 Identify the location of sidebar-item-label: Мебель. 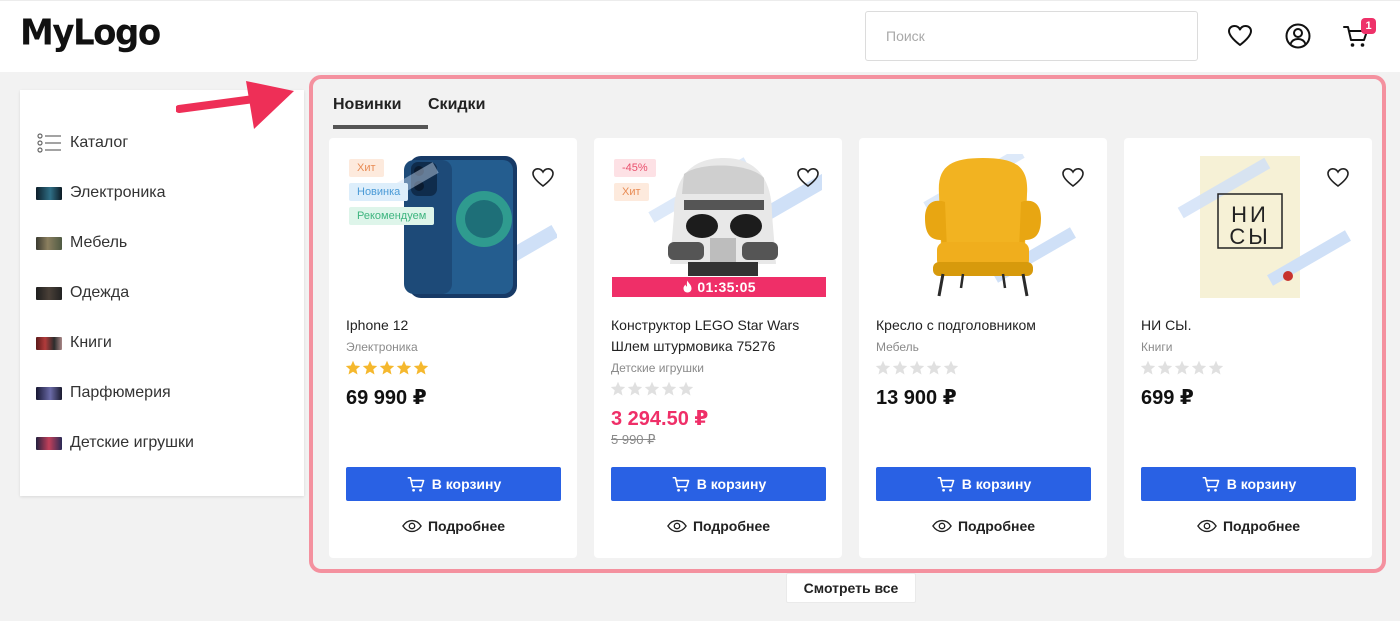
(99, 242).